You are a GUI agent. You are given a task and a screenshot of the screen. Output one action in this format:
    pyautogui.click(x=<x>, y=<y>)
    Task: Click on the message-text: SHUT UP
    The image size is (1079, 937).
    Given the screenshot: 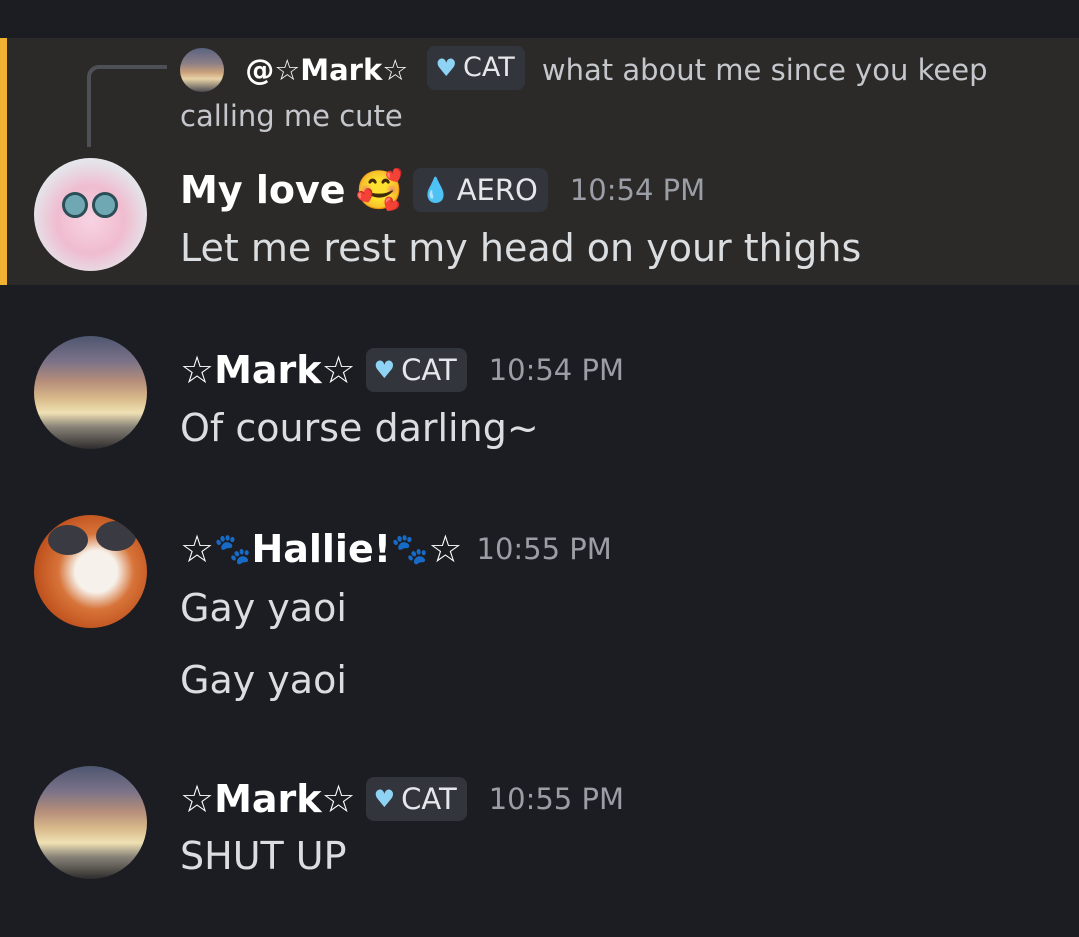 What is the action you would take?
    pyautogui.click(x=263, y=856)
    